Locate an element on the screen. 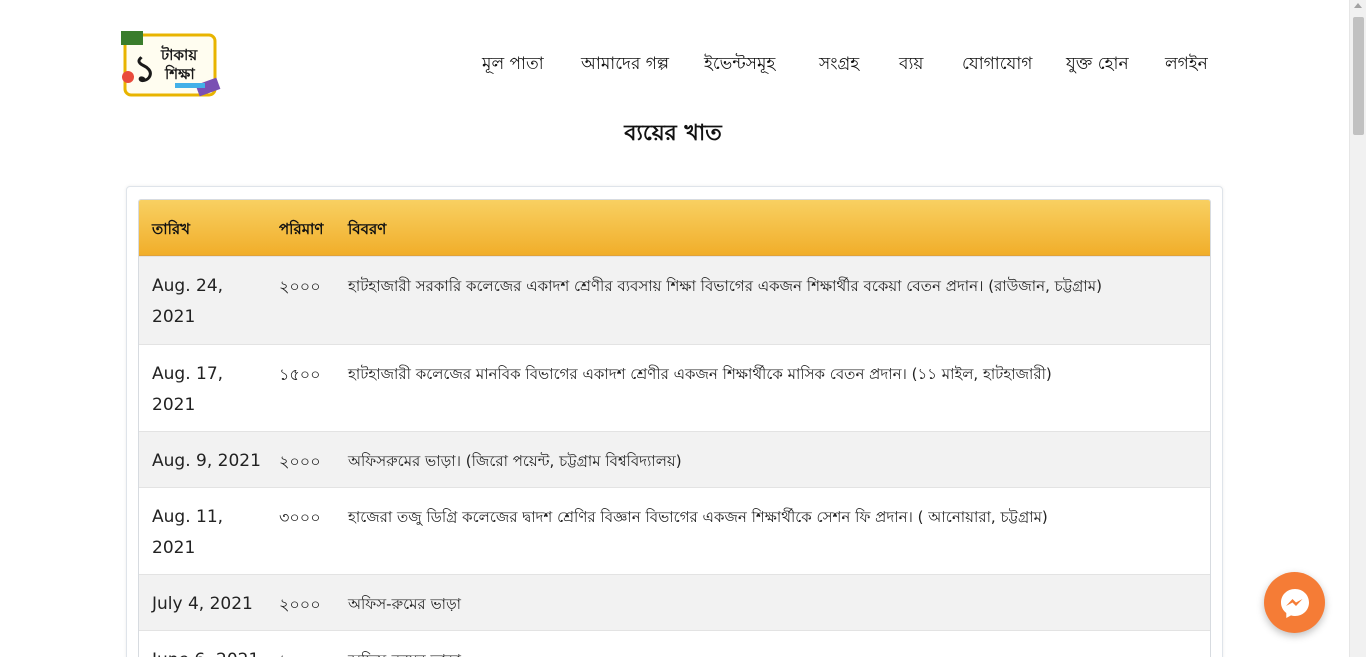 This screenshot has height=657, width=1366. site-logo: ১ টাকায় শিক্ষা is located at coordinates (170, 64).